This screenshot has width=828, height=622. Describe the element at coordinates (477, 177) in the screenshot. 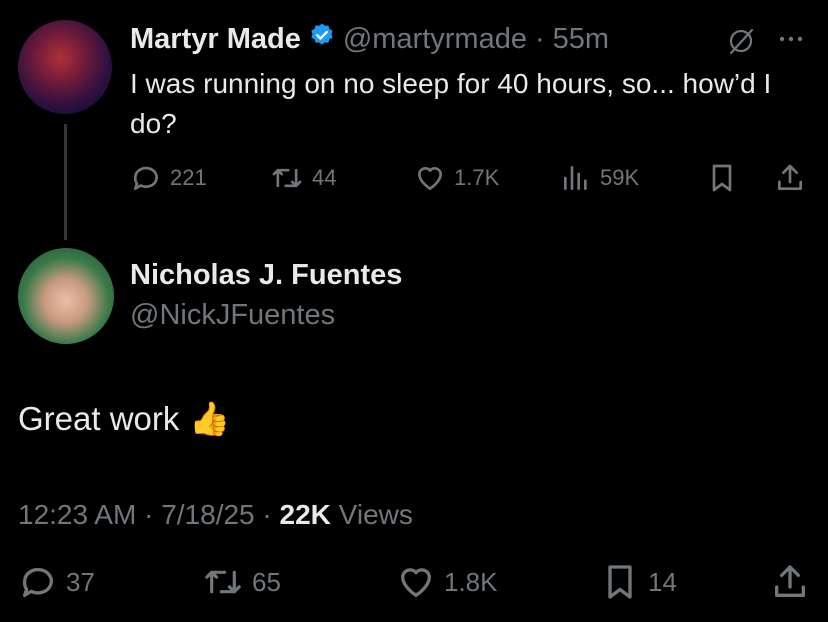

I see `like-count: 1.7K` at that location.